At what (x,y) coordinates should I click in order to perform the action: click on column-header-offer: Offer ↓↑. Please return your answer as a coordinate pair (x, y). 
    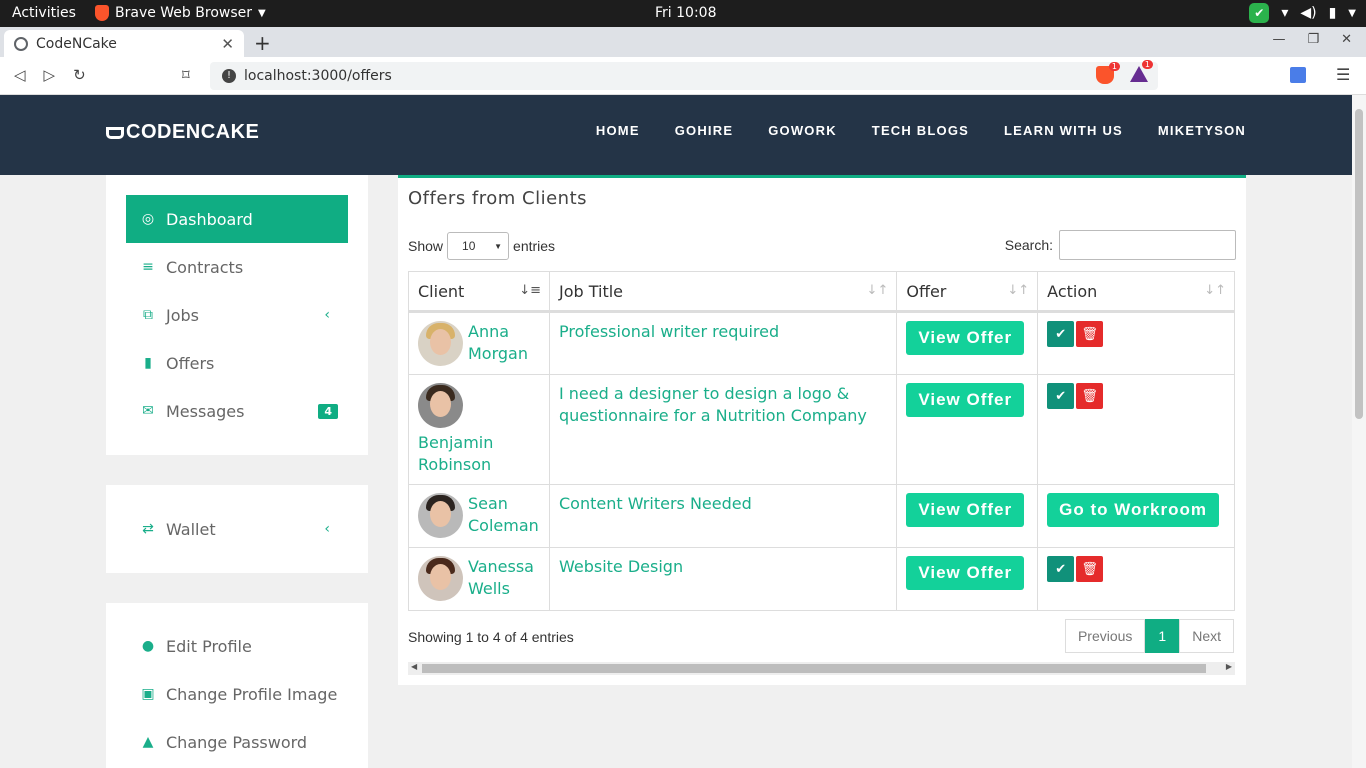
    Looking at the image, I should click on (967, 292).